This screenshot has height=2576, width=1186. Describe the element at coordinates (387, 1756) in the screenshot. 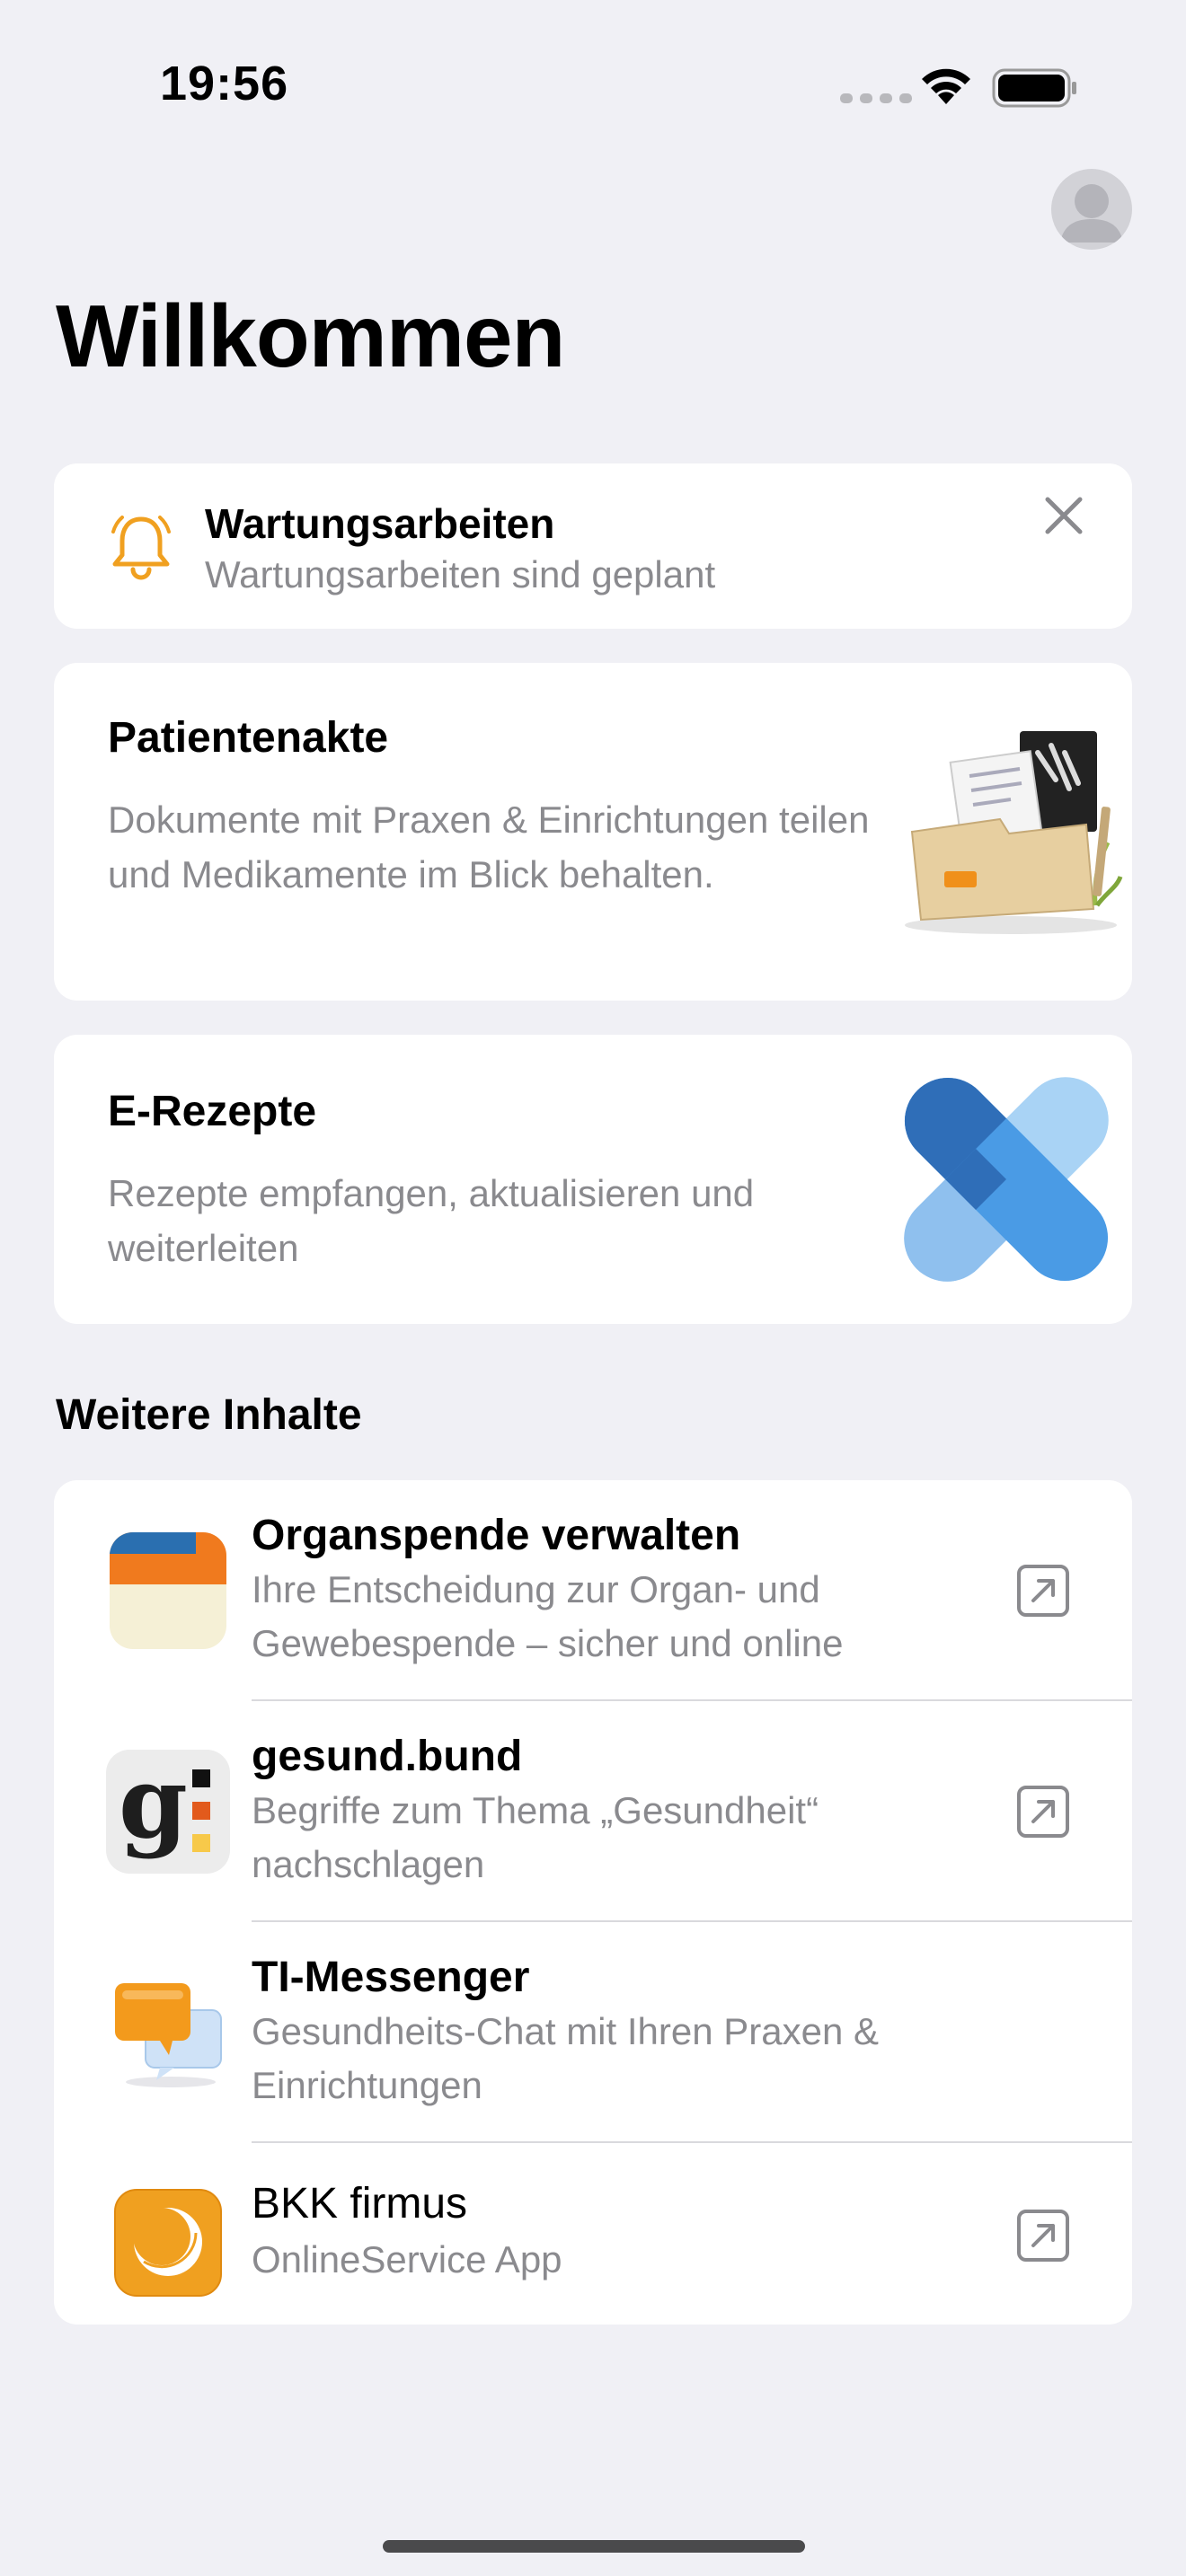

I see `list-item-title: gesund.bund` at that location.